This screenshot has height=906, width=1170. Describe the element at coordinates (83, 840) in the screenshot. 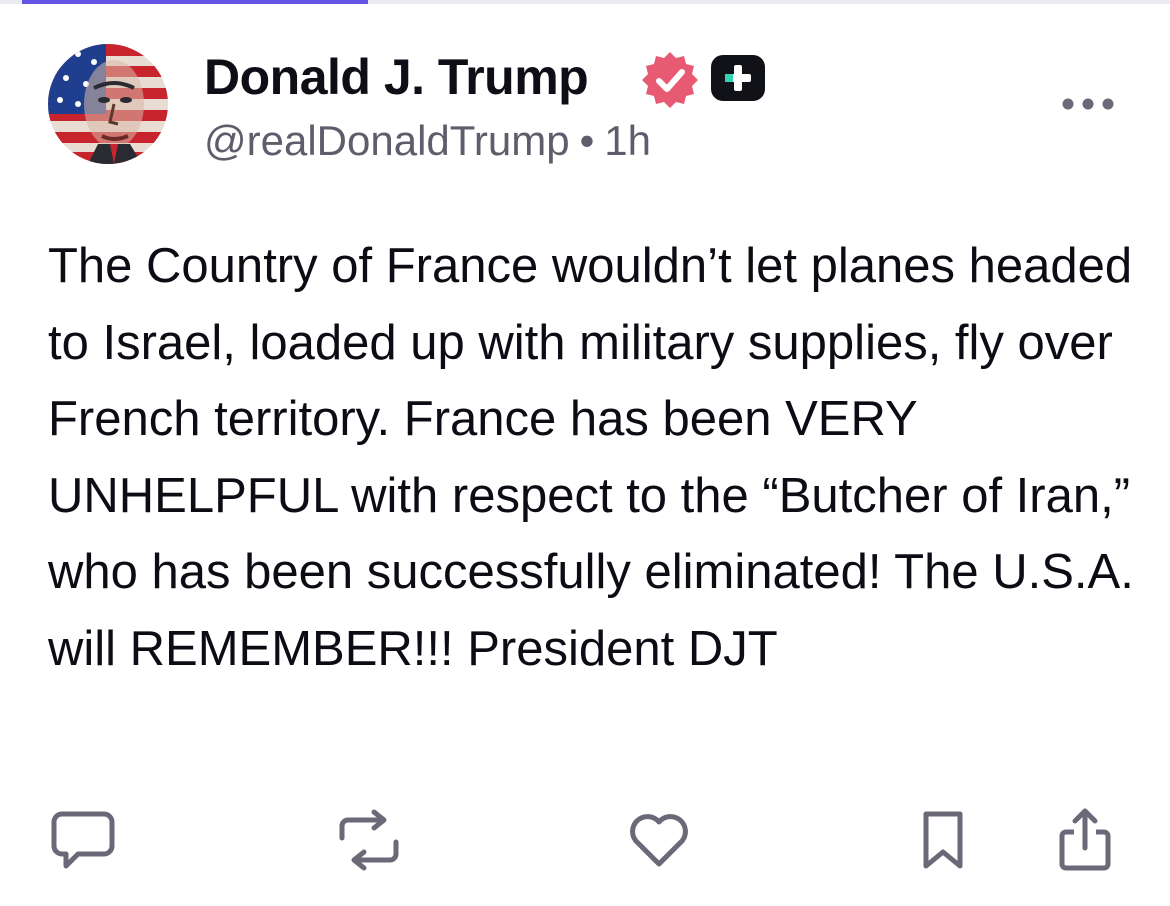

I see `reply-icon` at that location.